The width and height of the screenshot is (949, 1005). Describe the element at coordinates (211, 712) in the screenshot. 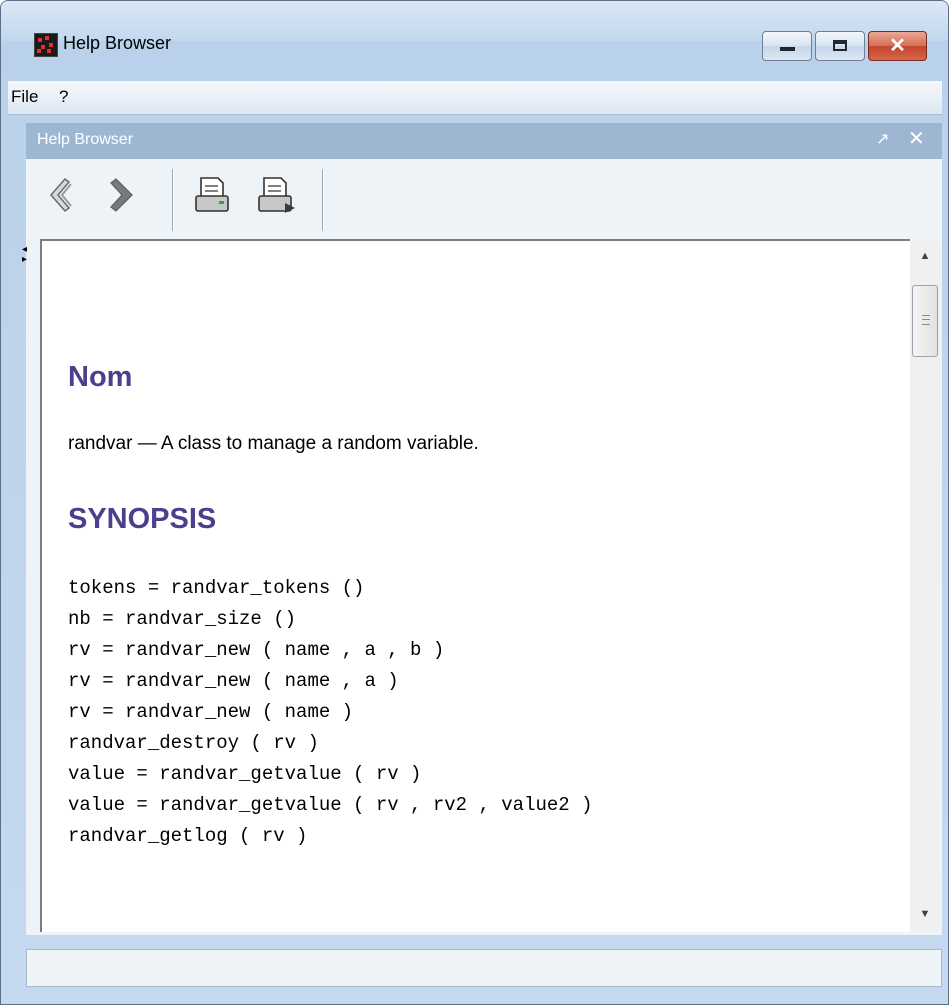

I see `synopsis-line: rv = randvar_new ( name )` at that location.